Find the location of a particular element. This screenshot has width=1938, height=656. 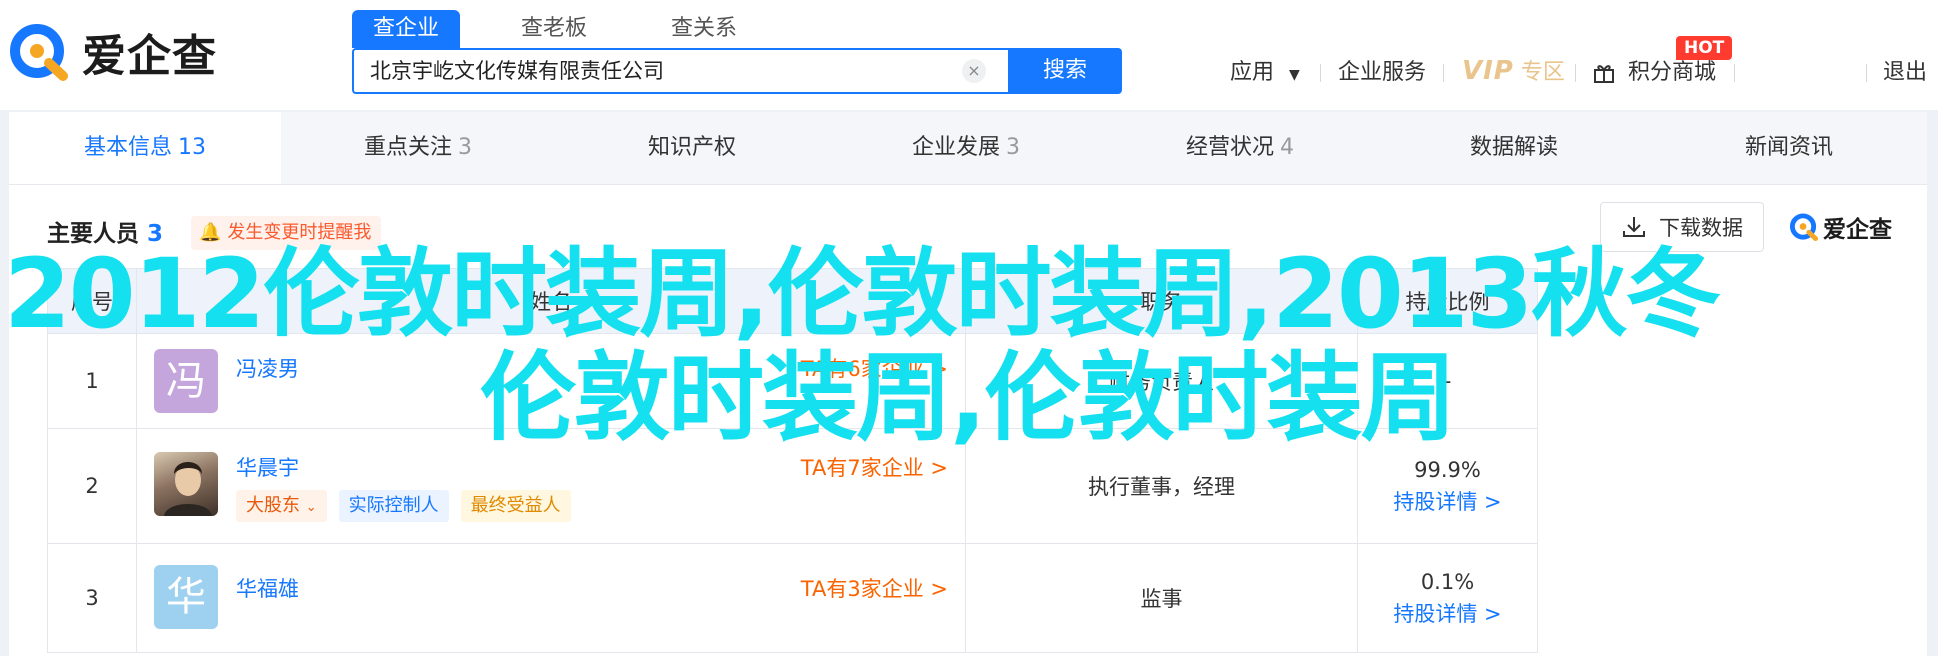

person-cell: 华 华福雄 TA有3家企业 > is located at coordinates (551, 598).